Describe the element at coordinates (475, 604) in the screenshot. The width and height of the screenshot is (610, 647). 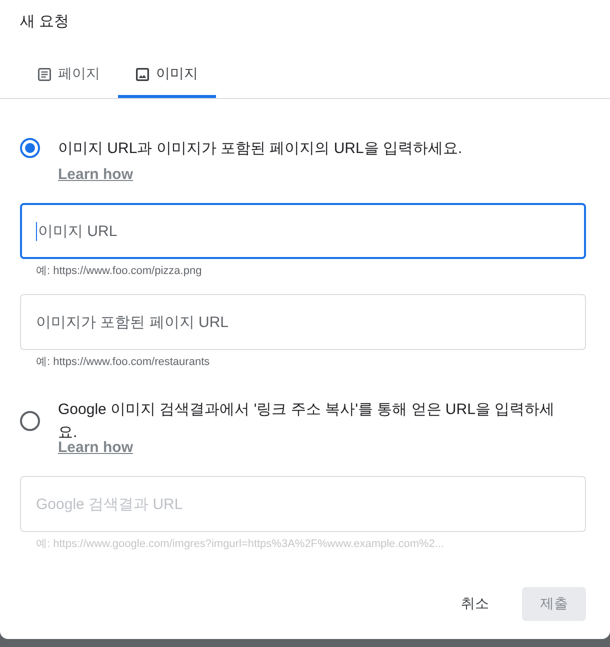
I see `cancel-button: 취소` at that location.